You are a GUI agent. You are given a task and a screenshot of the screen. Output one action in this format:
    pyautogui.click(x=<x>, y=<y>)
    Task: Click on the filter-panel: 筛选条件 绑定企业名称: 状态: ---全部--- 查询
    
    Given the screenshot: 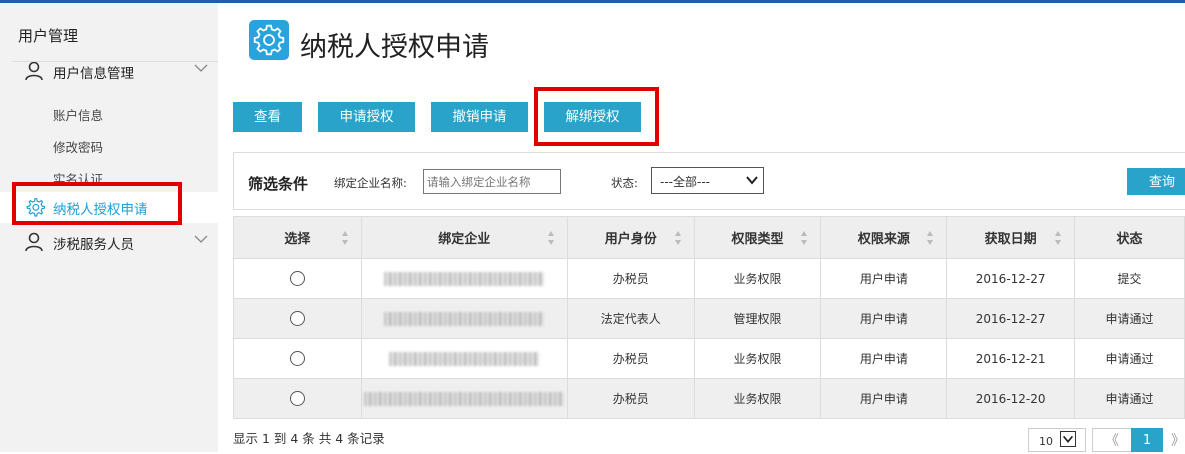 What is the action you would take?
    pyautogui.click(x=709, y=181)
    